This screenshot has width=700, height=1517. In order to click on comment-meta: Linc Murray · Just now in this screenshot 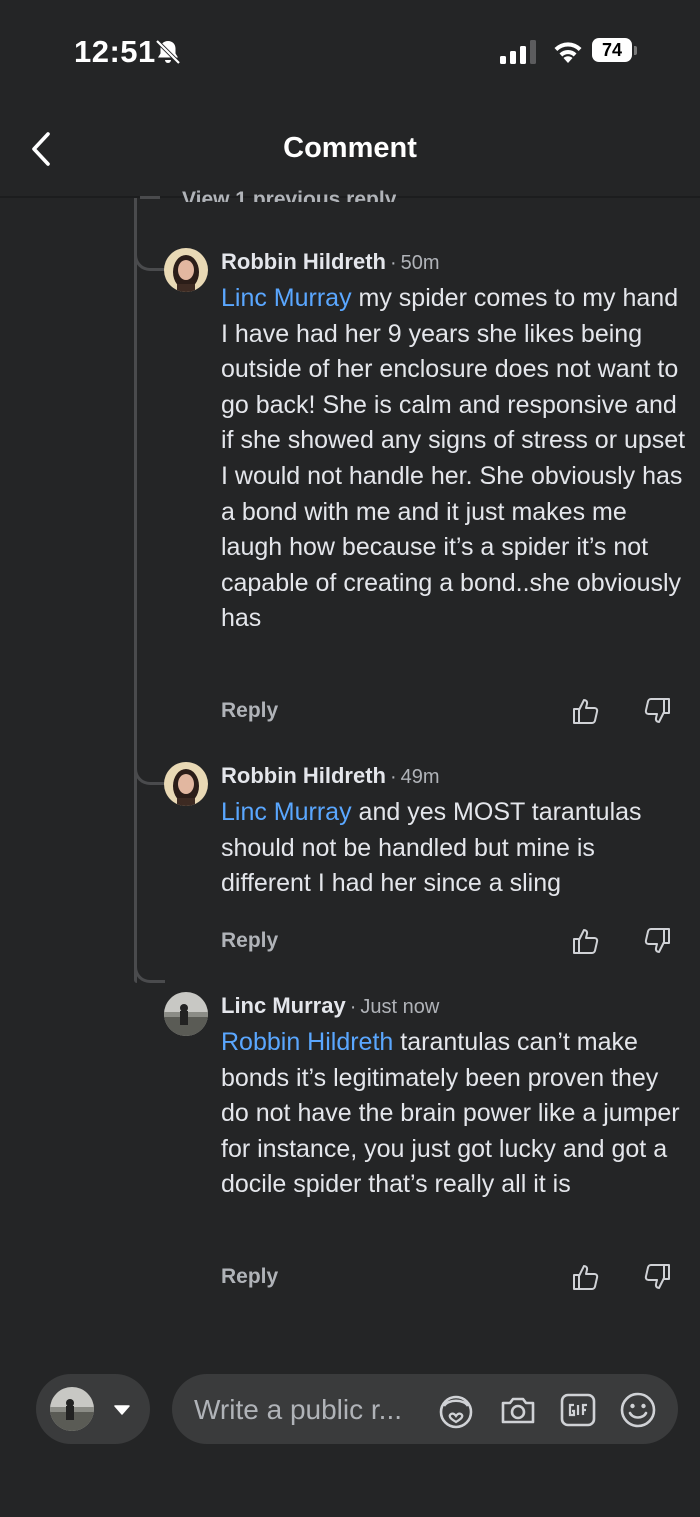, I will do `click(330, 1006)`.